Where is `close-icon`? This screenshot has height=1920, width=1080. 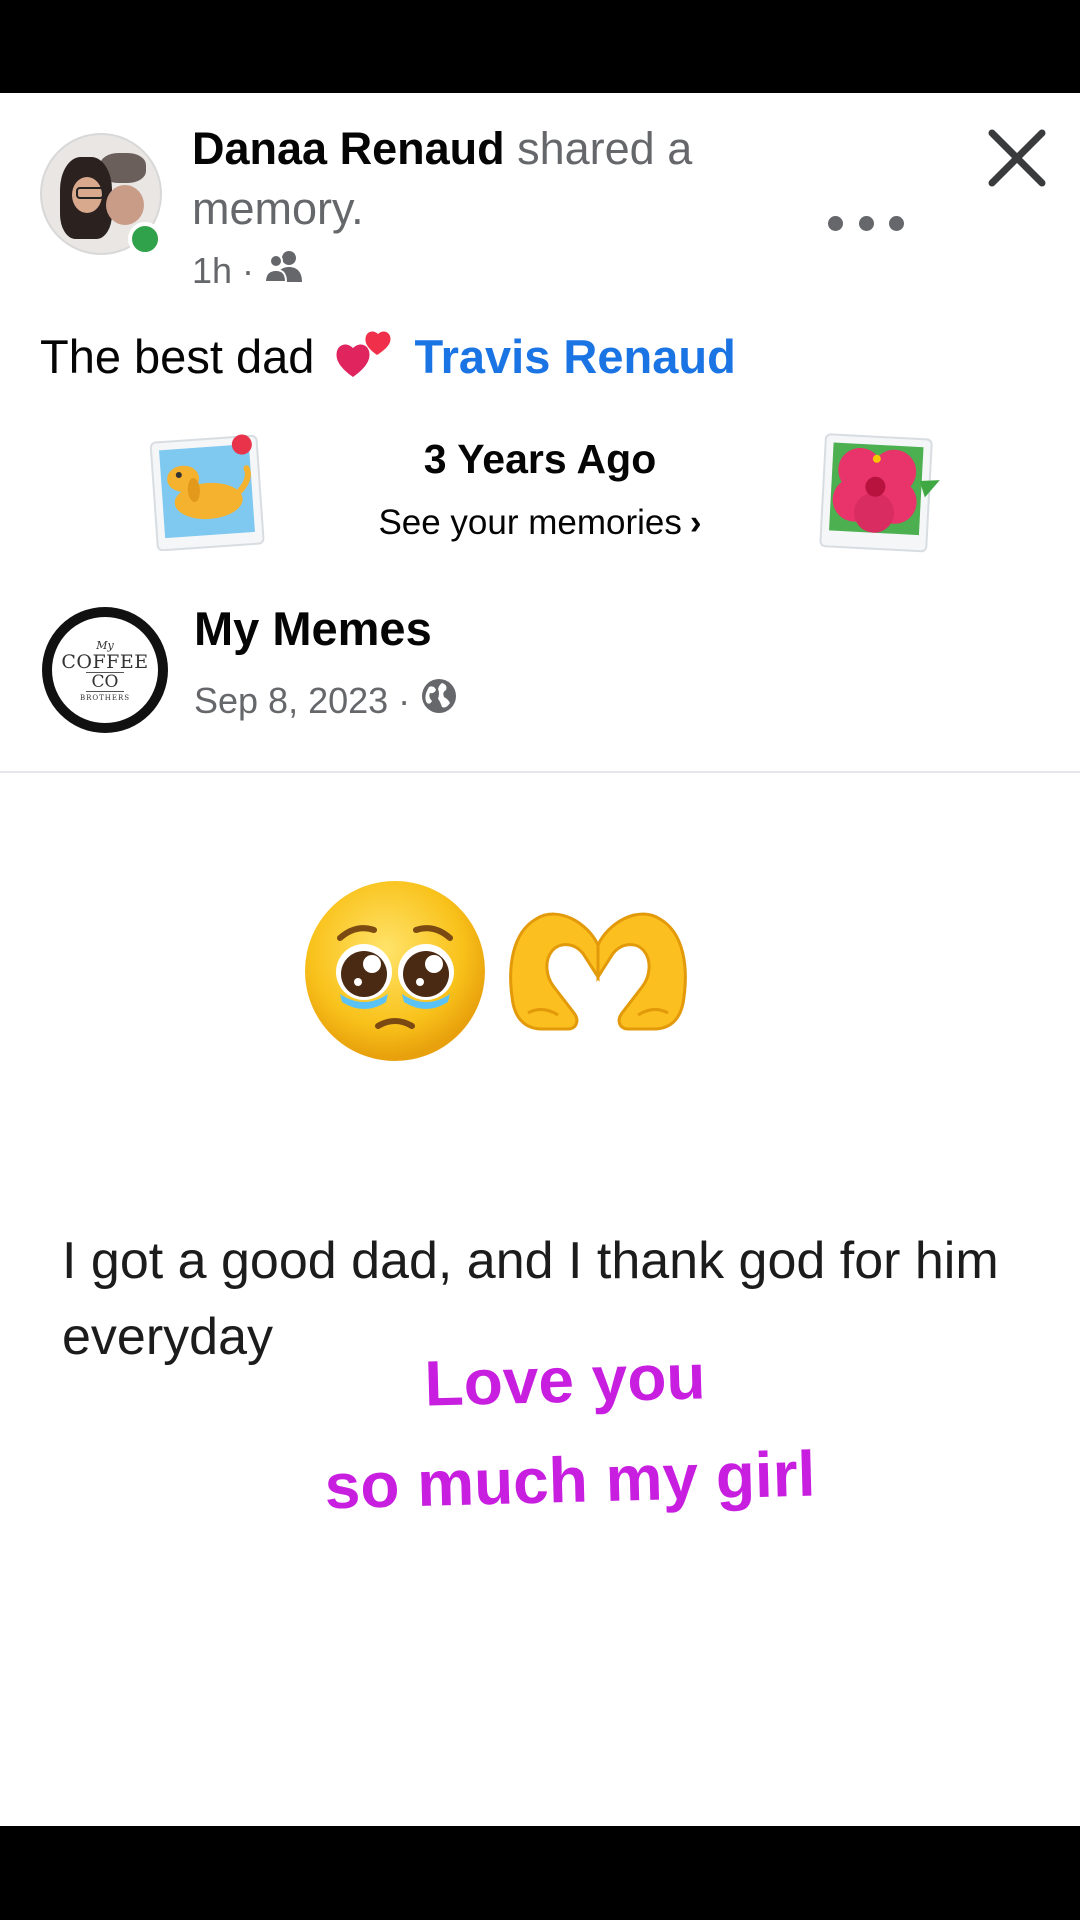 close-icon is located at coordinates (1017, 158).